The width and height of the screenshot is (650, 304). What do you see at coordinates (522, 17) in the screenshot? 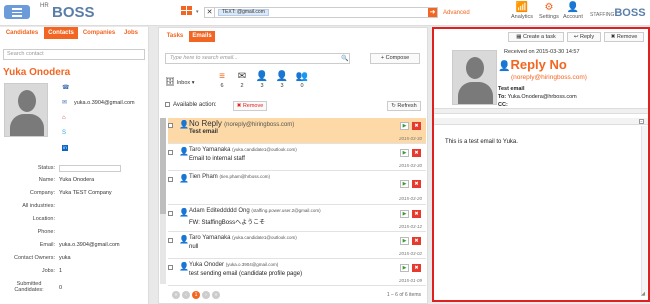
I see `analytics-label: Analytics` at bounding box center [522, 17].